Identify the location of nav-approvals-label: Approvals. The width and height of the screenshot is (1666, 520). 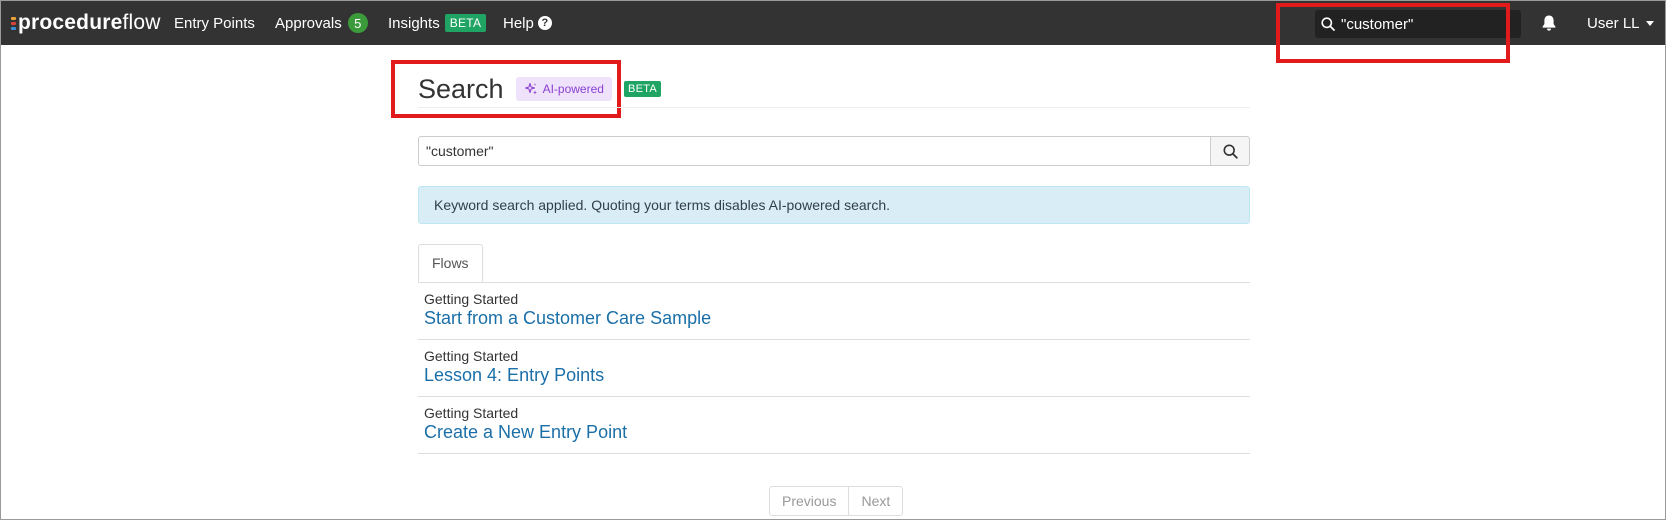
(308, 23).